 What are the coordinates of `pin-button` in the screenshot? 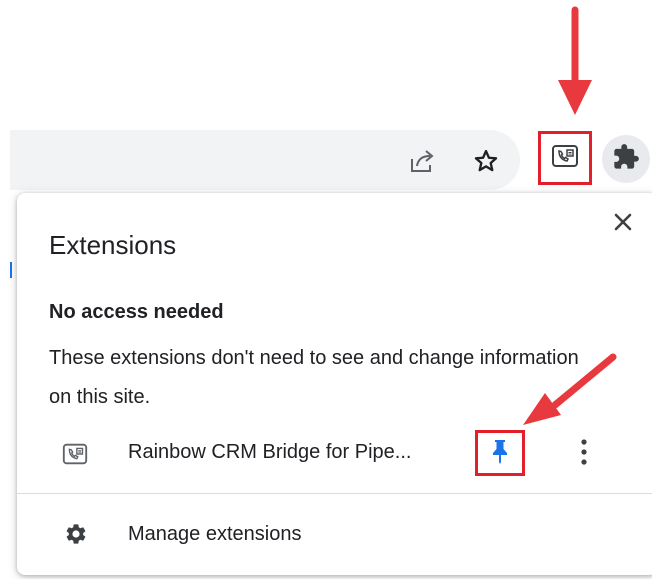 It's located at (500, 453).